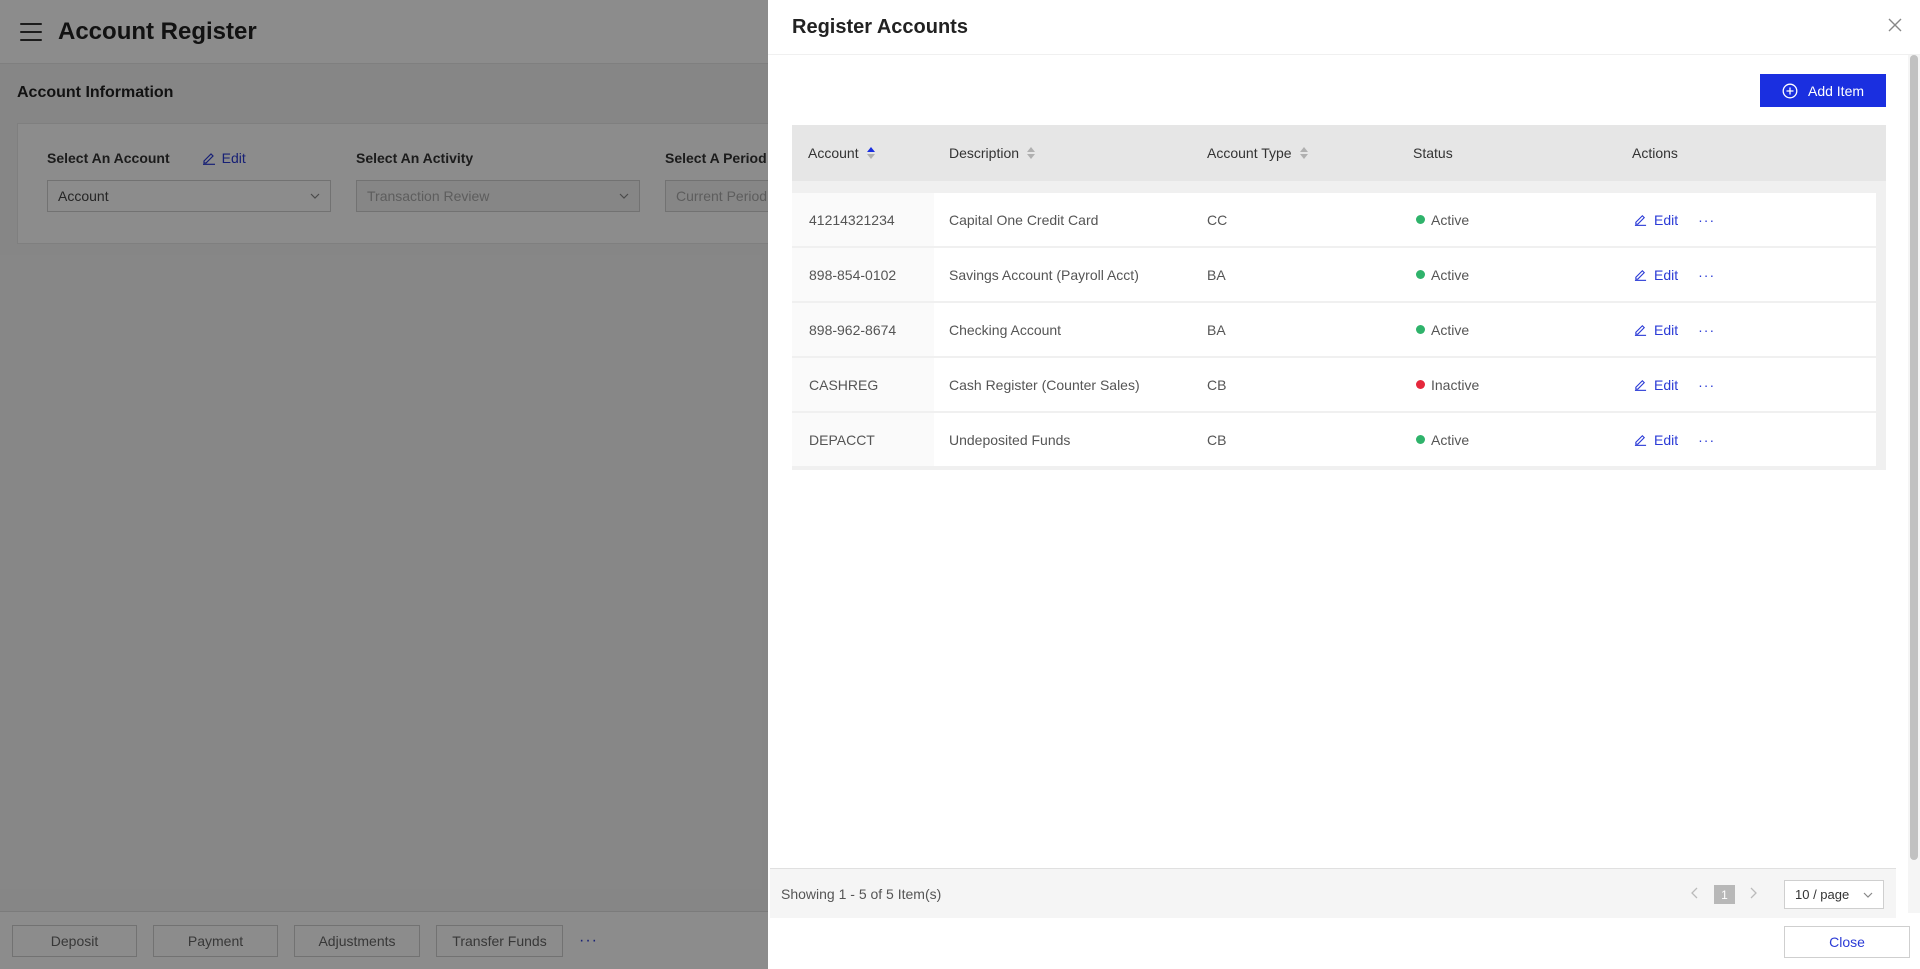 Image resolution: width=1920 pixels, height=969 pixels. I want to click on page-size-select: 10 / page, so click(1834, 894).